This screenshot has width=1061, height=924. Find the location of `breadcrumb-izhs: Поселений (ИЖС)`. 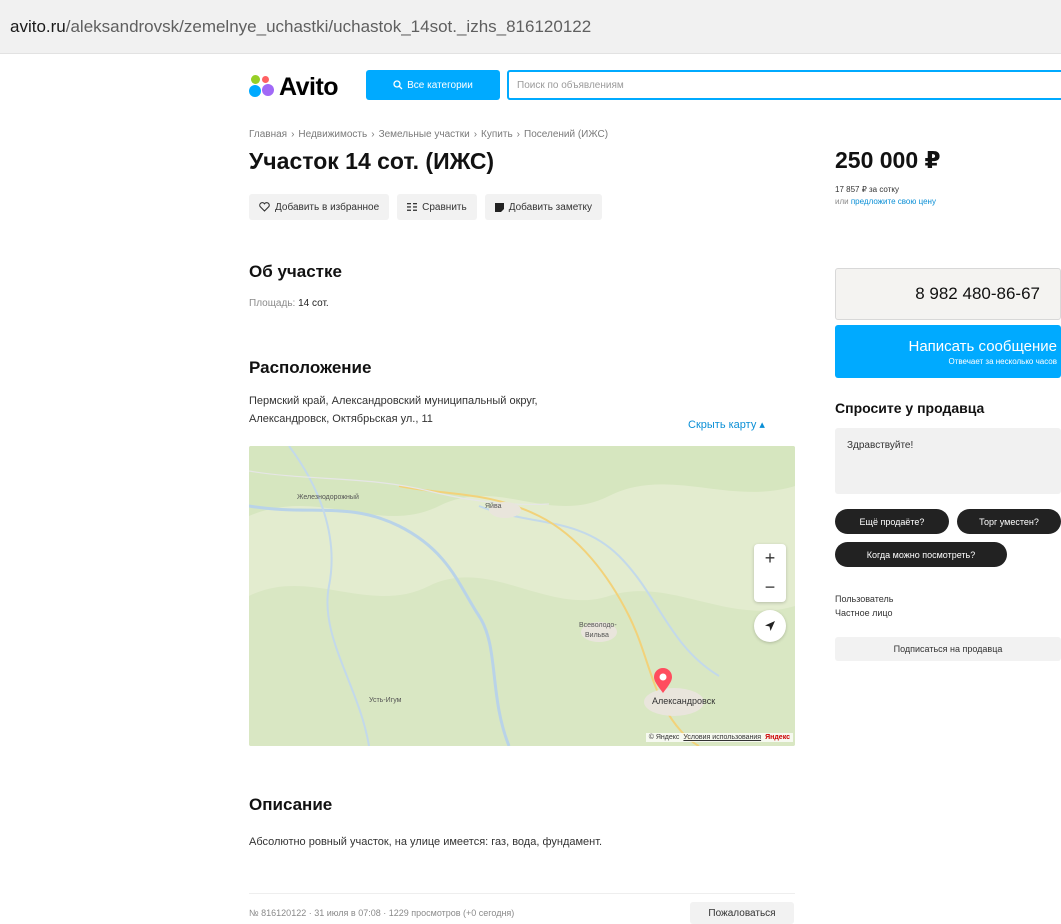

breadcrumb-izhs: Поселений (ИЖС) is located at coordinates (566, 134).